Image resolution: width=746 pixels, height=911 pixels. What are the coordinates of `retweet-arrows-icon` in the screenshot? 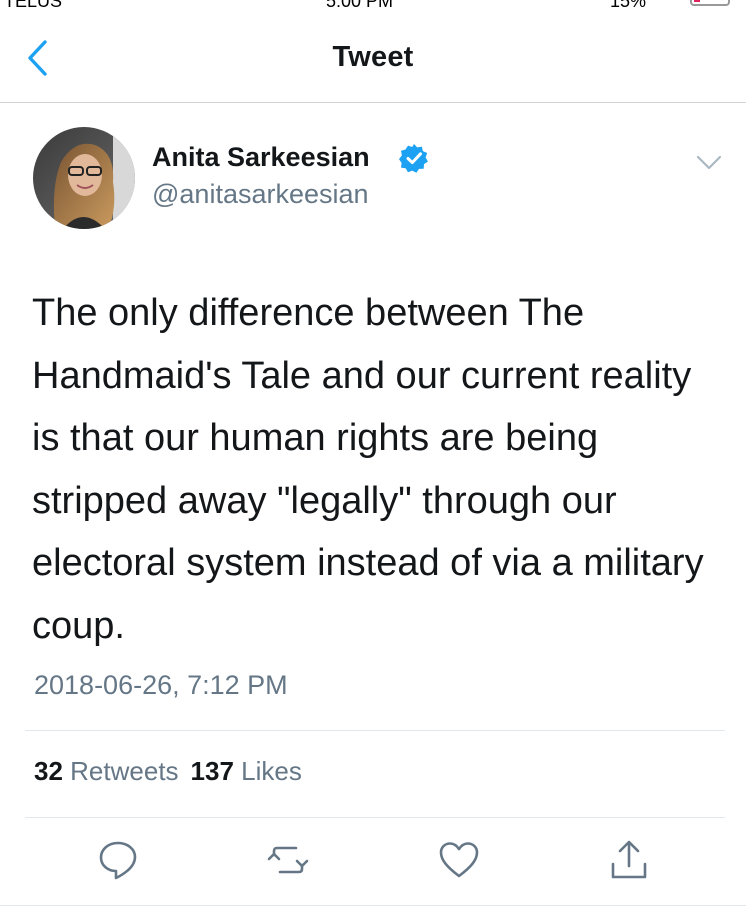 It's located at (288, 860).